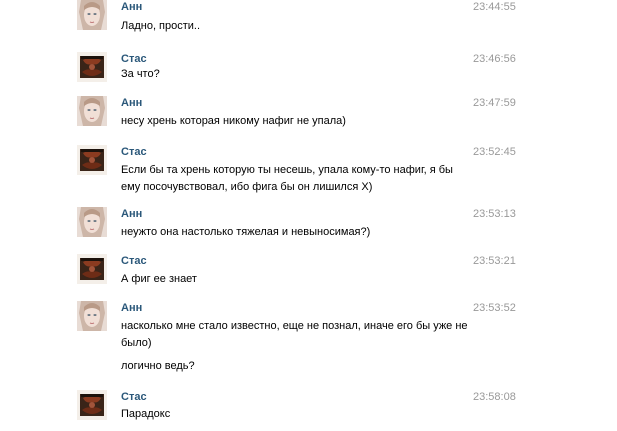 The height and width of the screenshot is (431, 617). I want to click on message-time: 23:47:59, so click(494, 103).